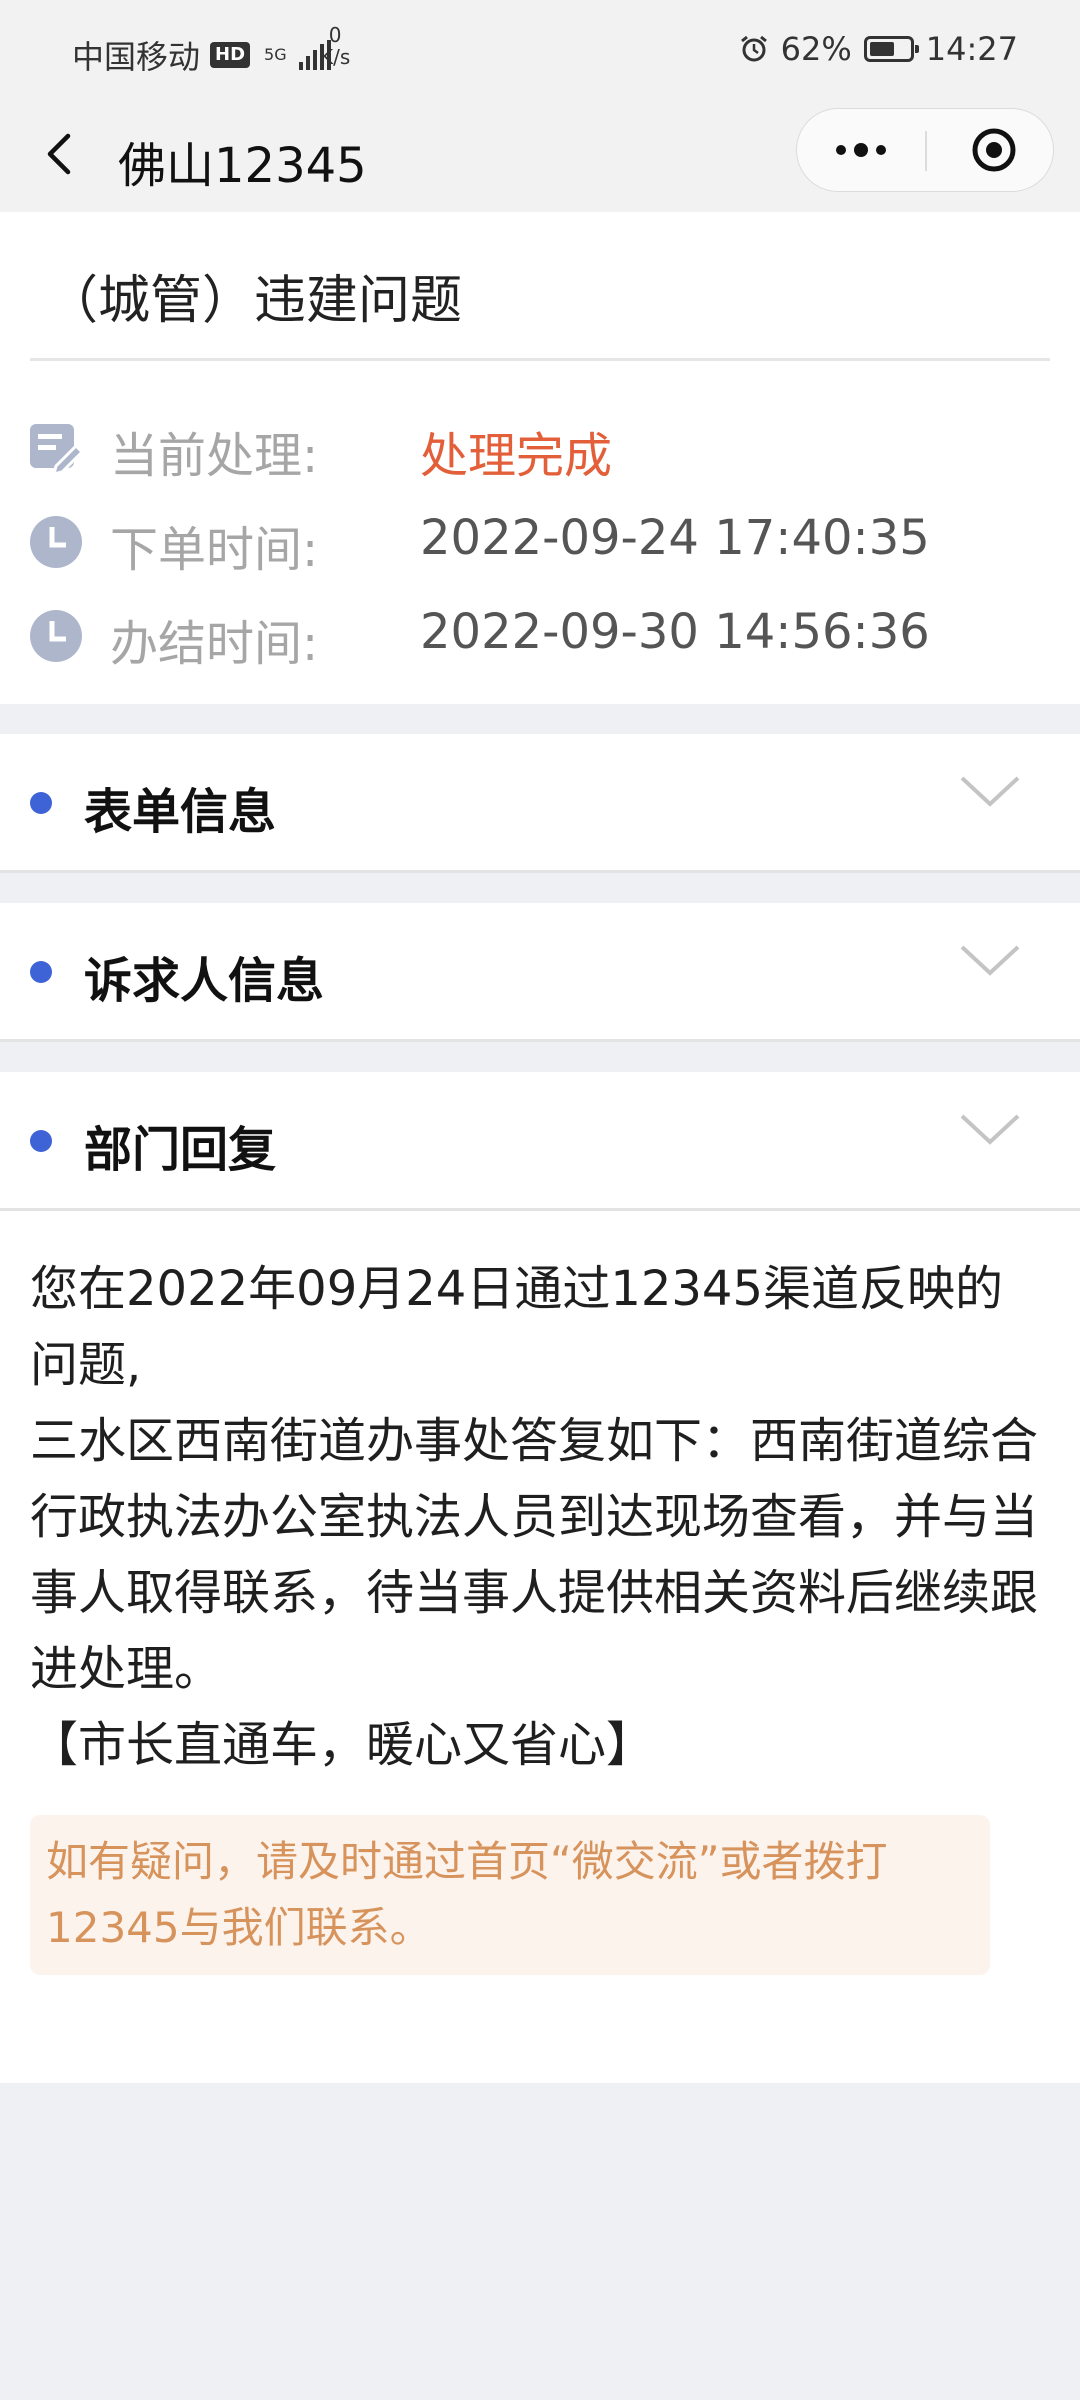 This screenshot has height=2400, width=1080. Describe the element at coordinates (467, 1894) in the screenshot. I see `notice-text: 如有疑问，请及时通过首页“微交流”或者拨打12345与我们联系。` at that location.